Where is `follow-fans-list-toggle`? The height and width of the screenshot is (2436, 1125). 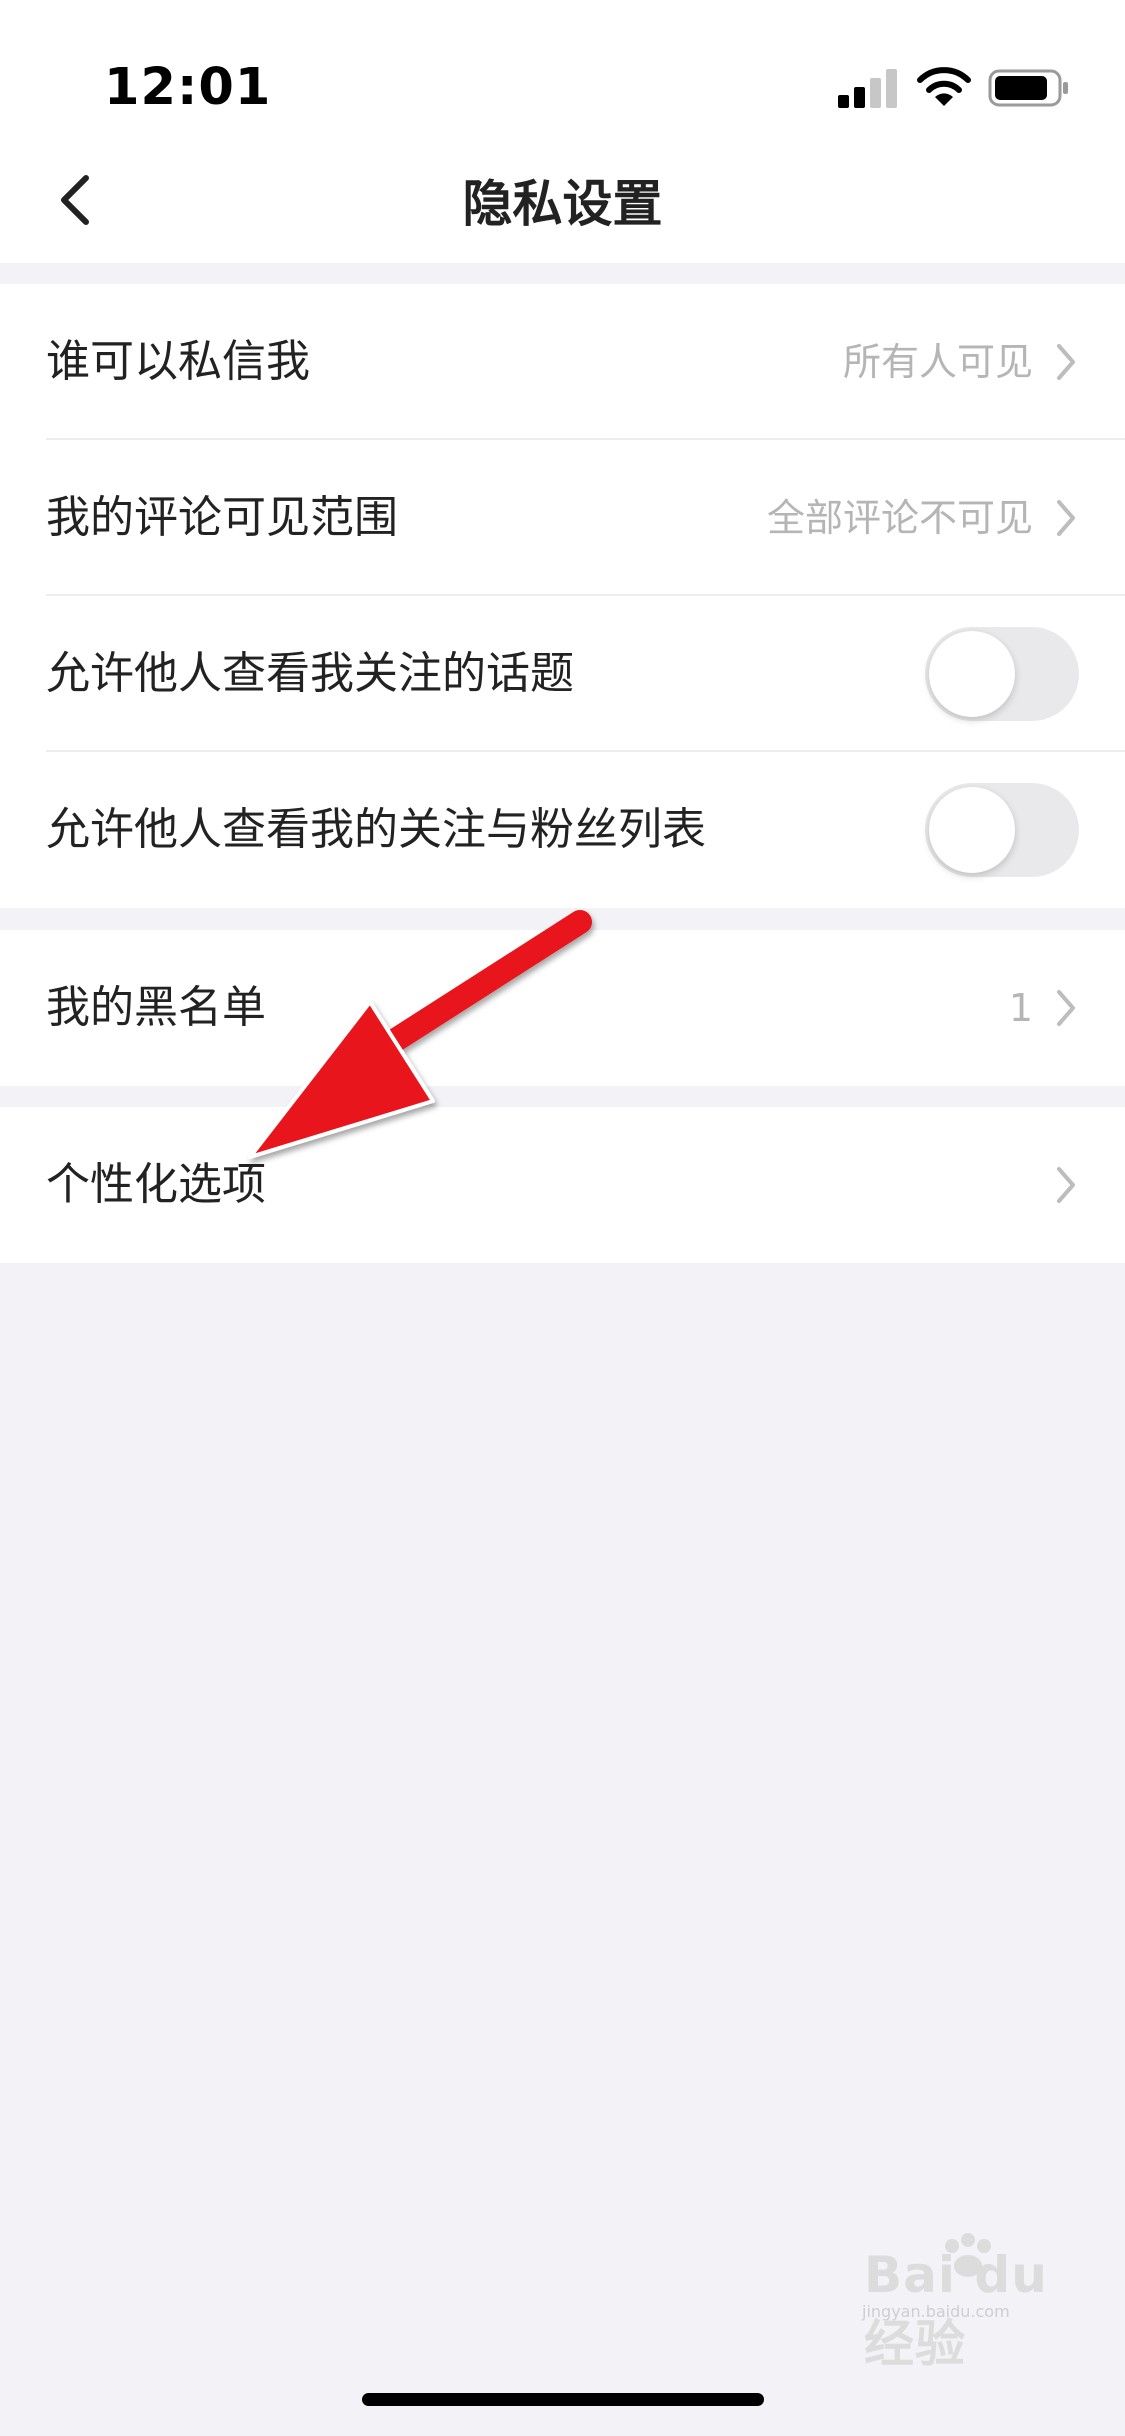 follow-fans-list-toggle is located at coordinates (1002, 830).